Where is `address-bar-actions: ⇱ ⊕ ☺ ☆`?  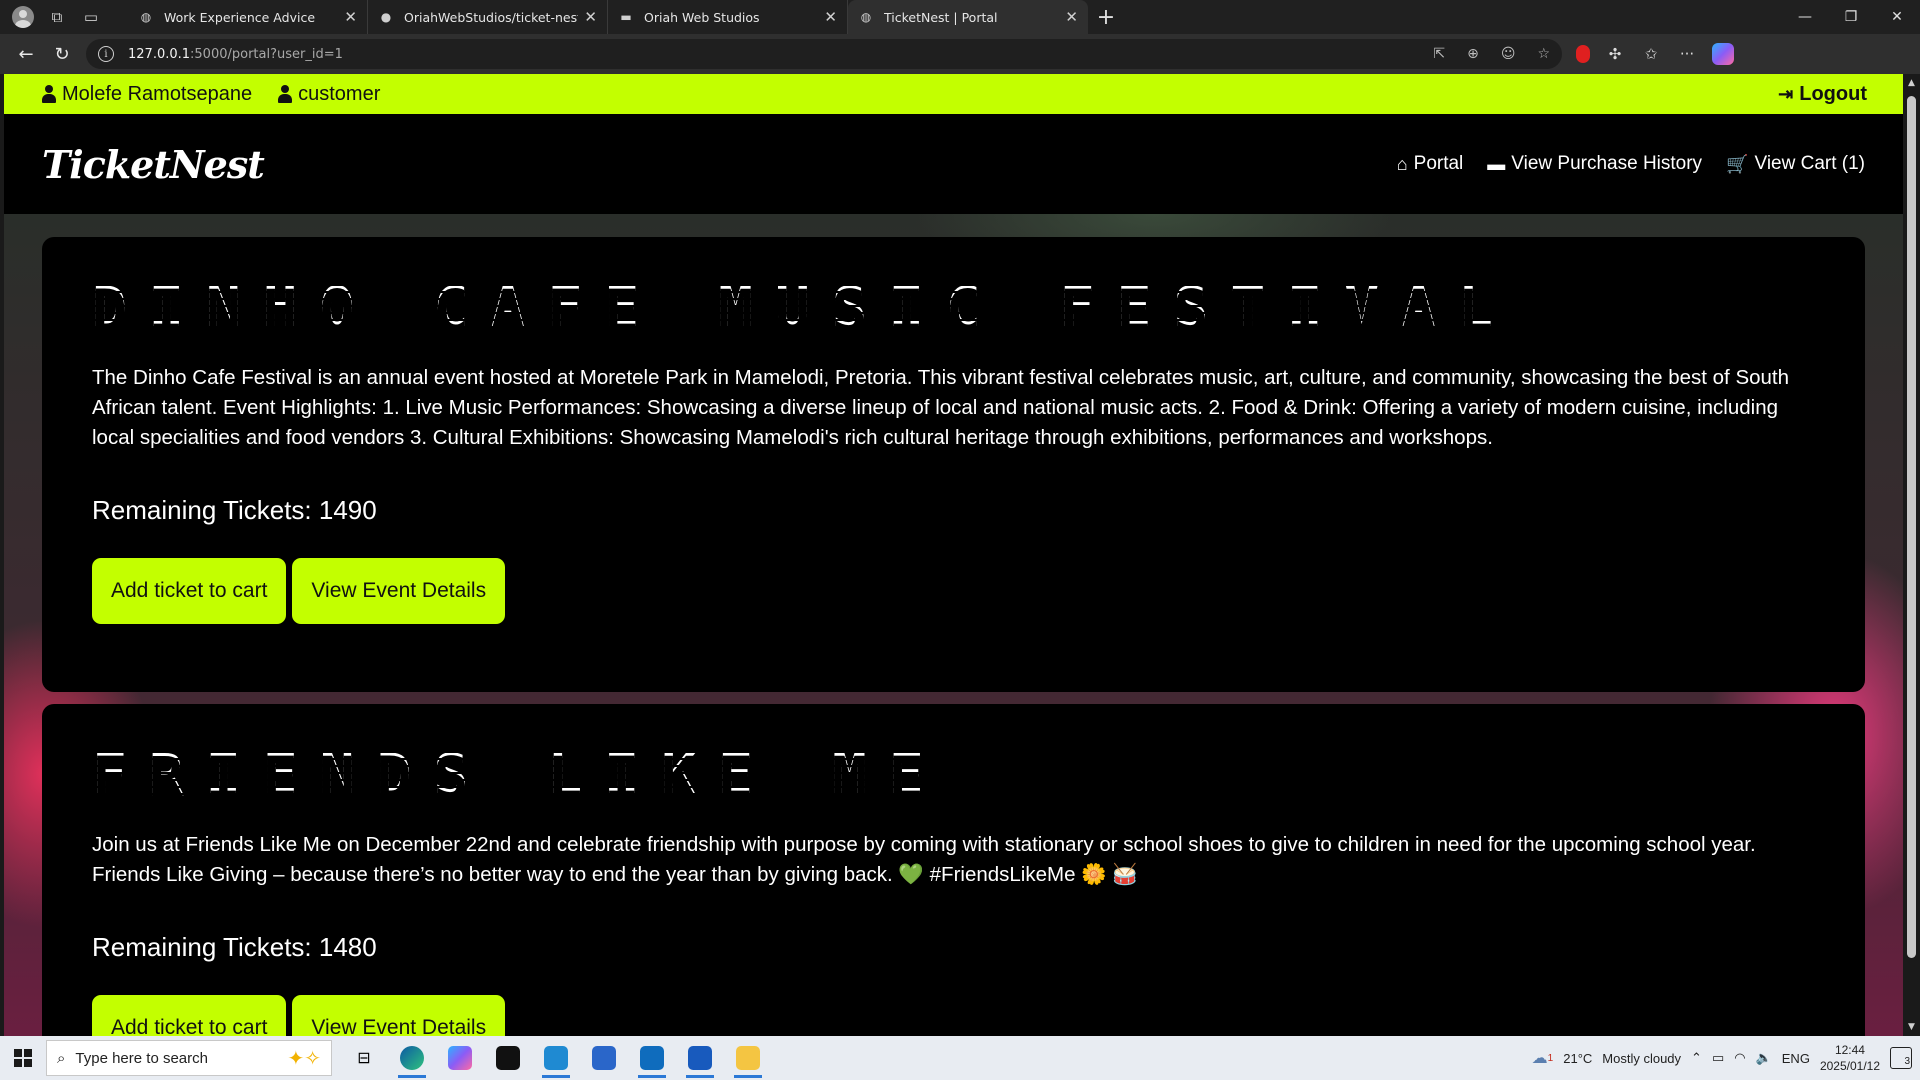
address-bar-actions: ⇱ ⊕ ☺ ☆ is located at coordinates (1491, 54).